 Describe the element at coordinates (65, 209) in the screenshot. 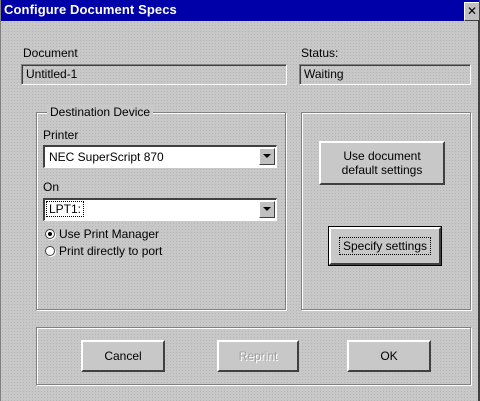

I see `port-select-value: LPT1:` at that location.